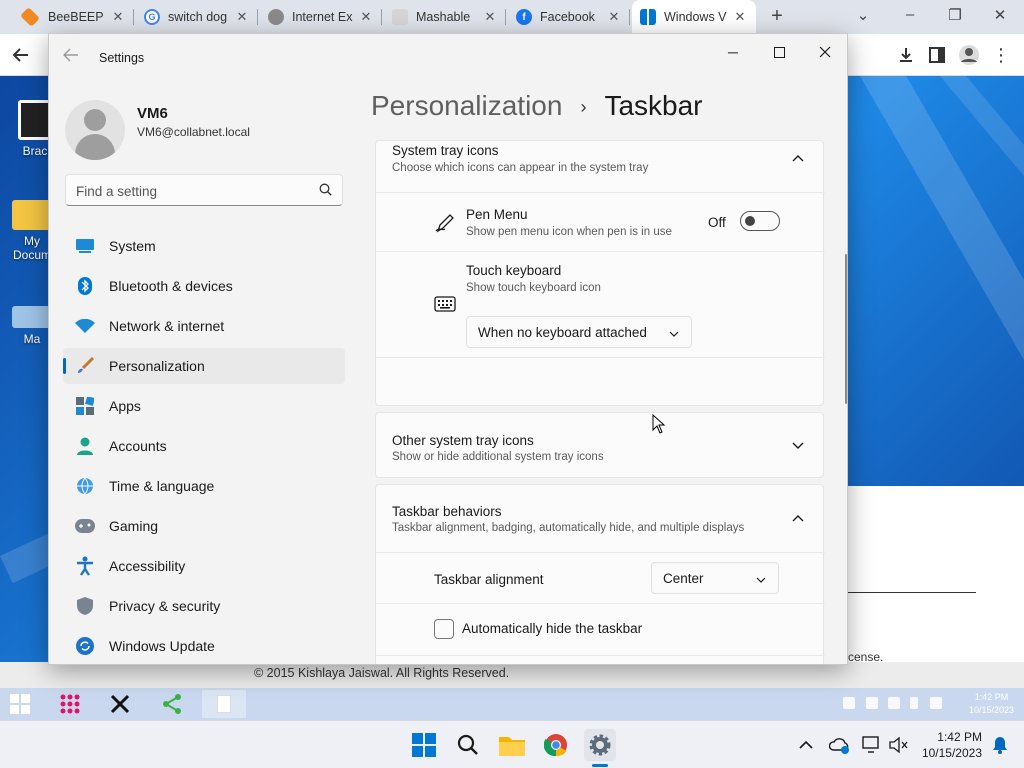 The height and width of the screenshot is (768, 1024). What do you see at coordinates (20, 704) in the screenshot?
I see `start-button` at bounding box center [20, 704].